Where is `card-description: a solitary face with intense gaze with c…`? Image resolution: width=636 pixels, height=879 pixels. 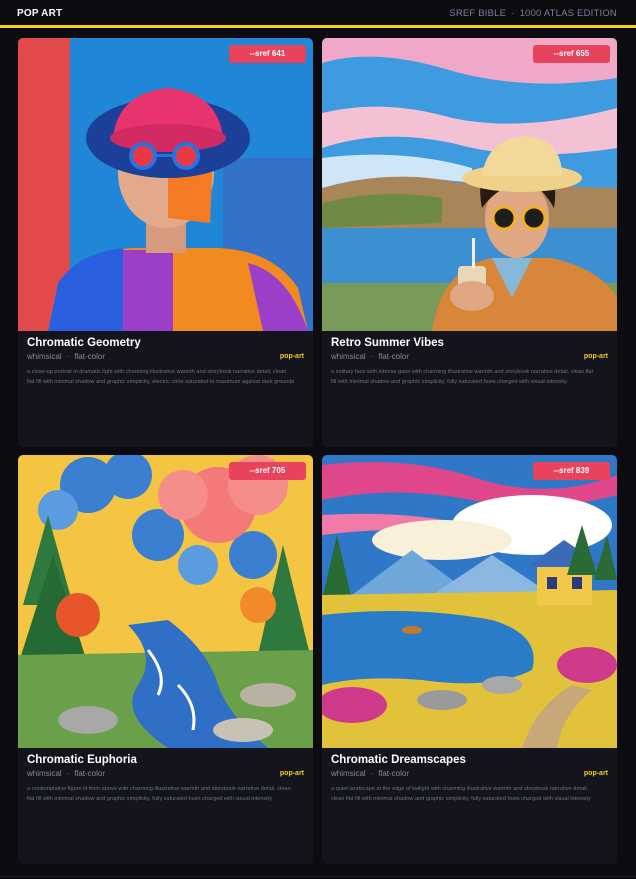
card-description: a solitary face with intense gaze with c… is located at coordinates (462, 377).